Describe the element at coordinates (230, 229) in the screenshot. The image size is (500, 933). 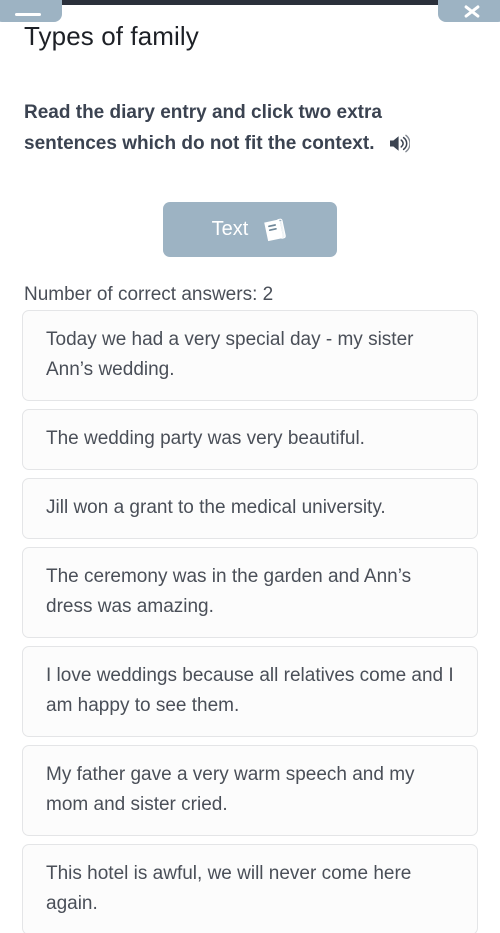
I see `text-button-label: Text` at that location.